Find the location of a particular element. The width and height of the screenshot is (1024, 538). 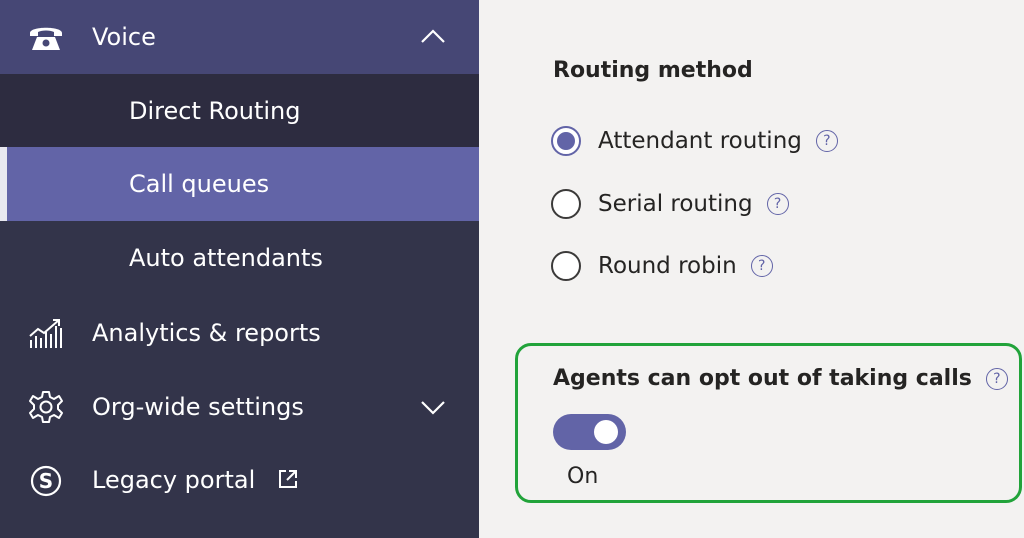

sidebar-item-org-wide-settings: Org-wide settings is located at coordinates (239, 407).